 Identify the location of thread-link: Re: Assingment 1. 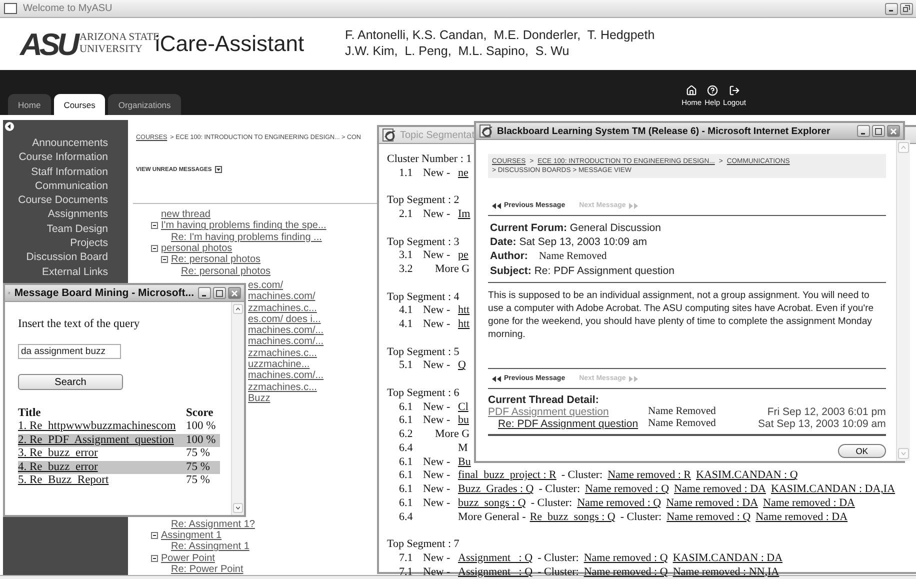
(210, 546).